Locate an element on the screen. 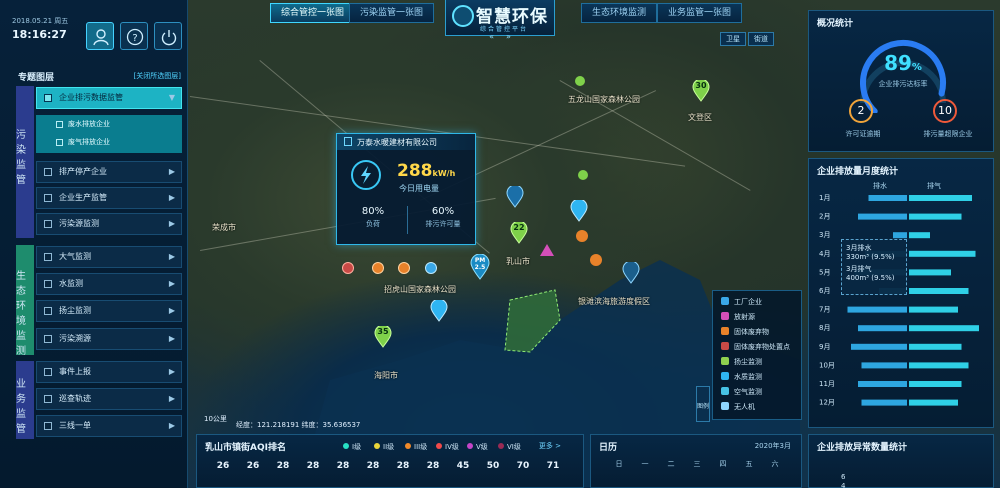 This screenshot has height=488, width=1000. aqi-value: 50 is located at coordinates (493, 466).